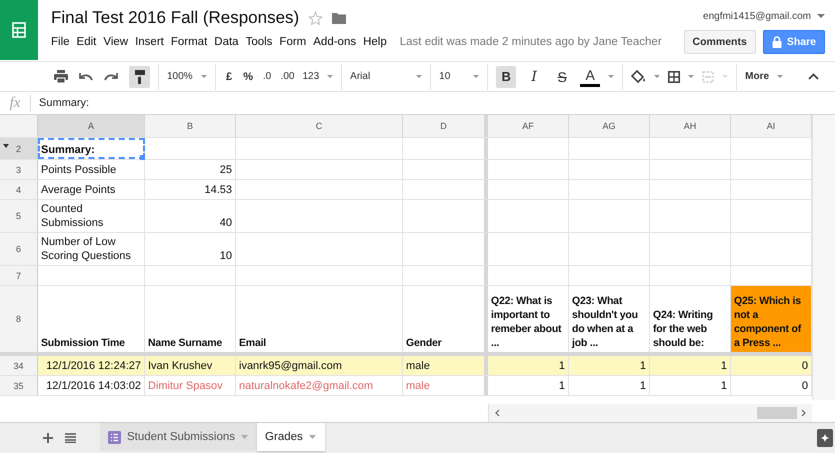 The width and height of the screenshot is (835, 453). What do you see at coordinates (180, 76) in the screenshot?
I see `zoom-dropdown: 100%` at bounding box center [180, 76].